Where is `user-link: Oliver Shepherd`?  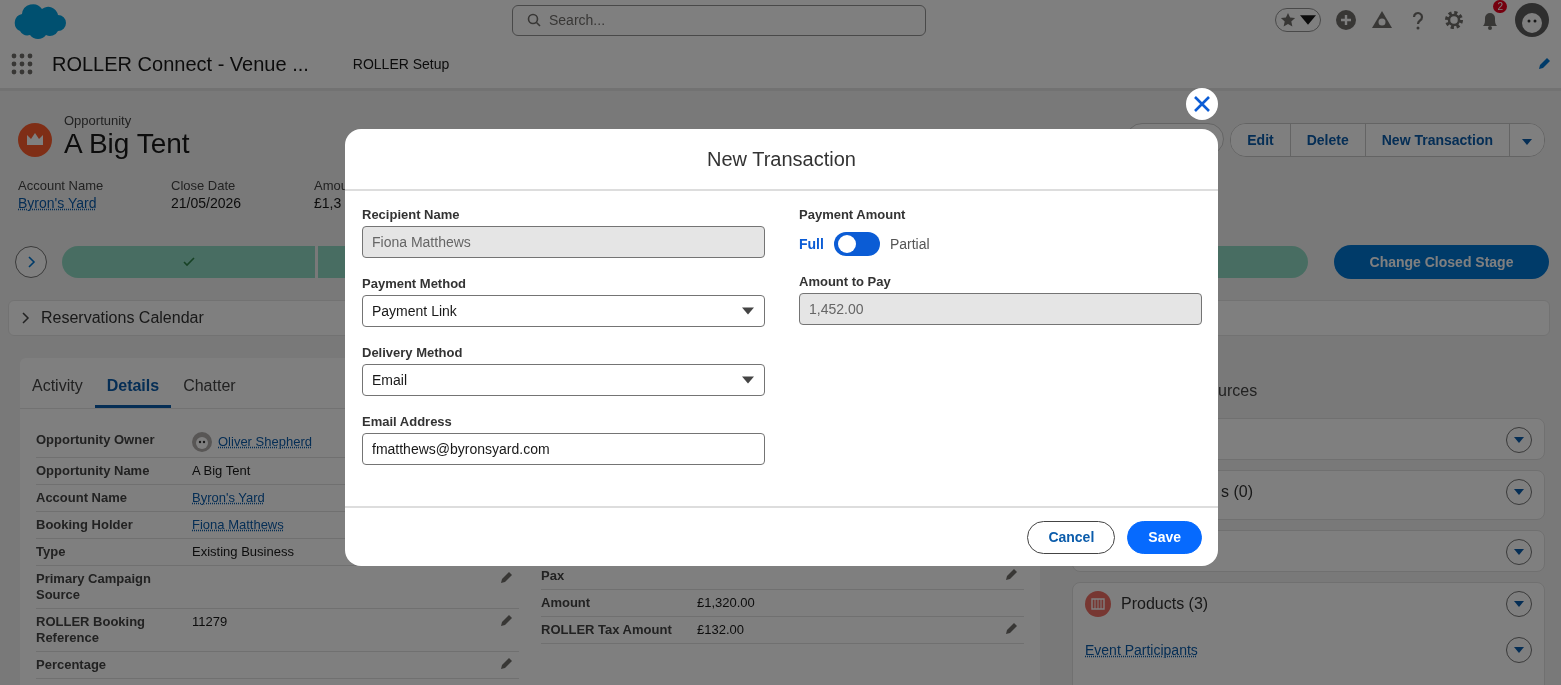 user-link: Oliver Shepherd is located at coordinates (265, 442).